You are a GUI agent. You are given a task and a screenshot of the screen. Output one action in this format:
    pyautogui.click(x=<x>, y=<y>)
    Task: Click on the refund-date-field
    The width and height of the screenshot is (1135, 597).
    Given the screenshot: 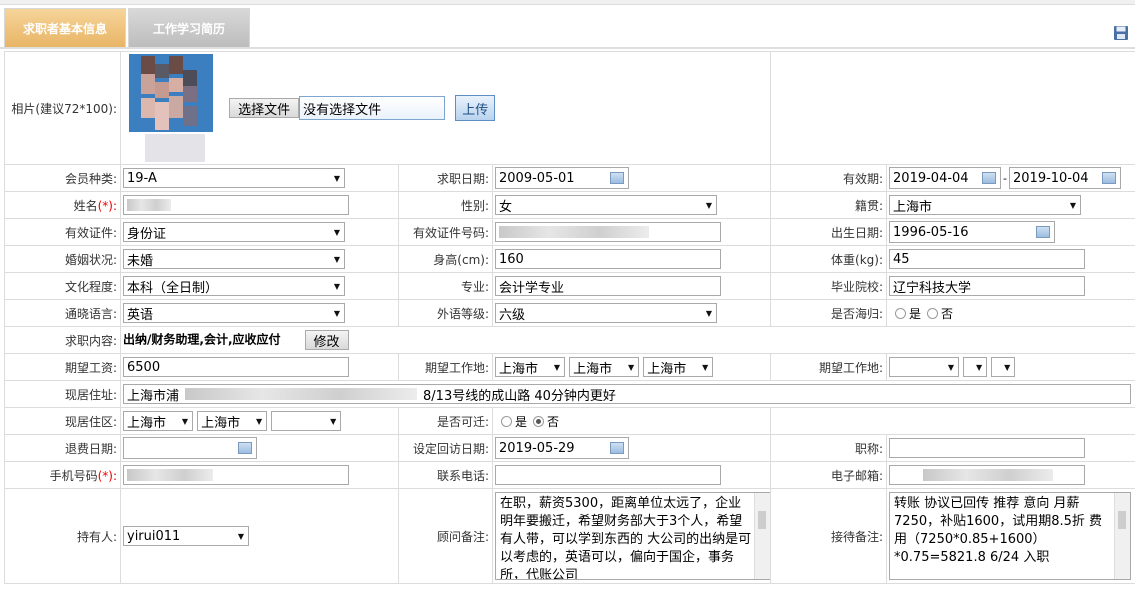 What is the action you would take?
    pyautogui.click(x=190, y=448)
    